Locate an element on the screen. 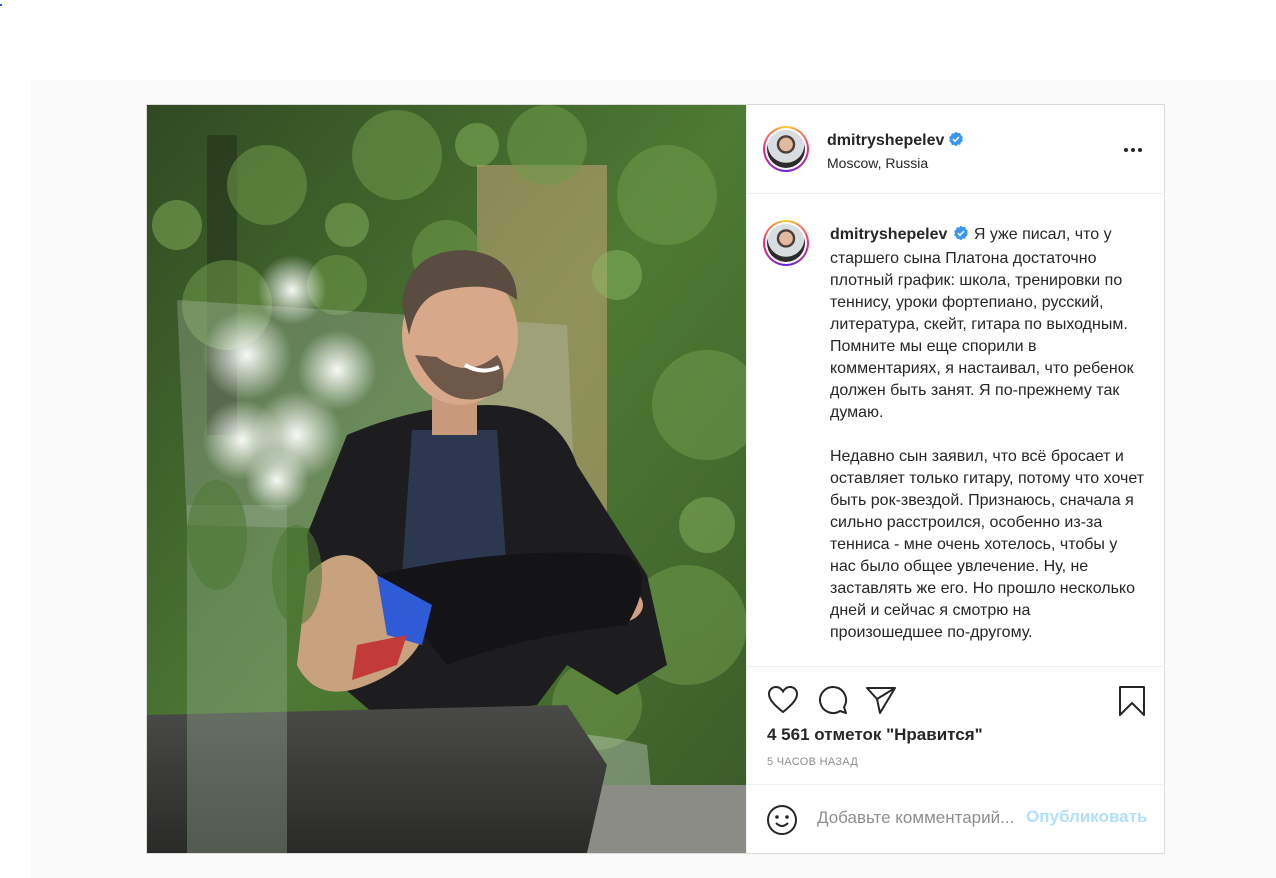 This screenshot has height=878, width=1276. comment-bar: Опубликовать is located at coordinates (956, 818).